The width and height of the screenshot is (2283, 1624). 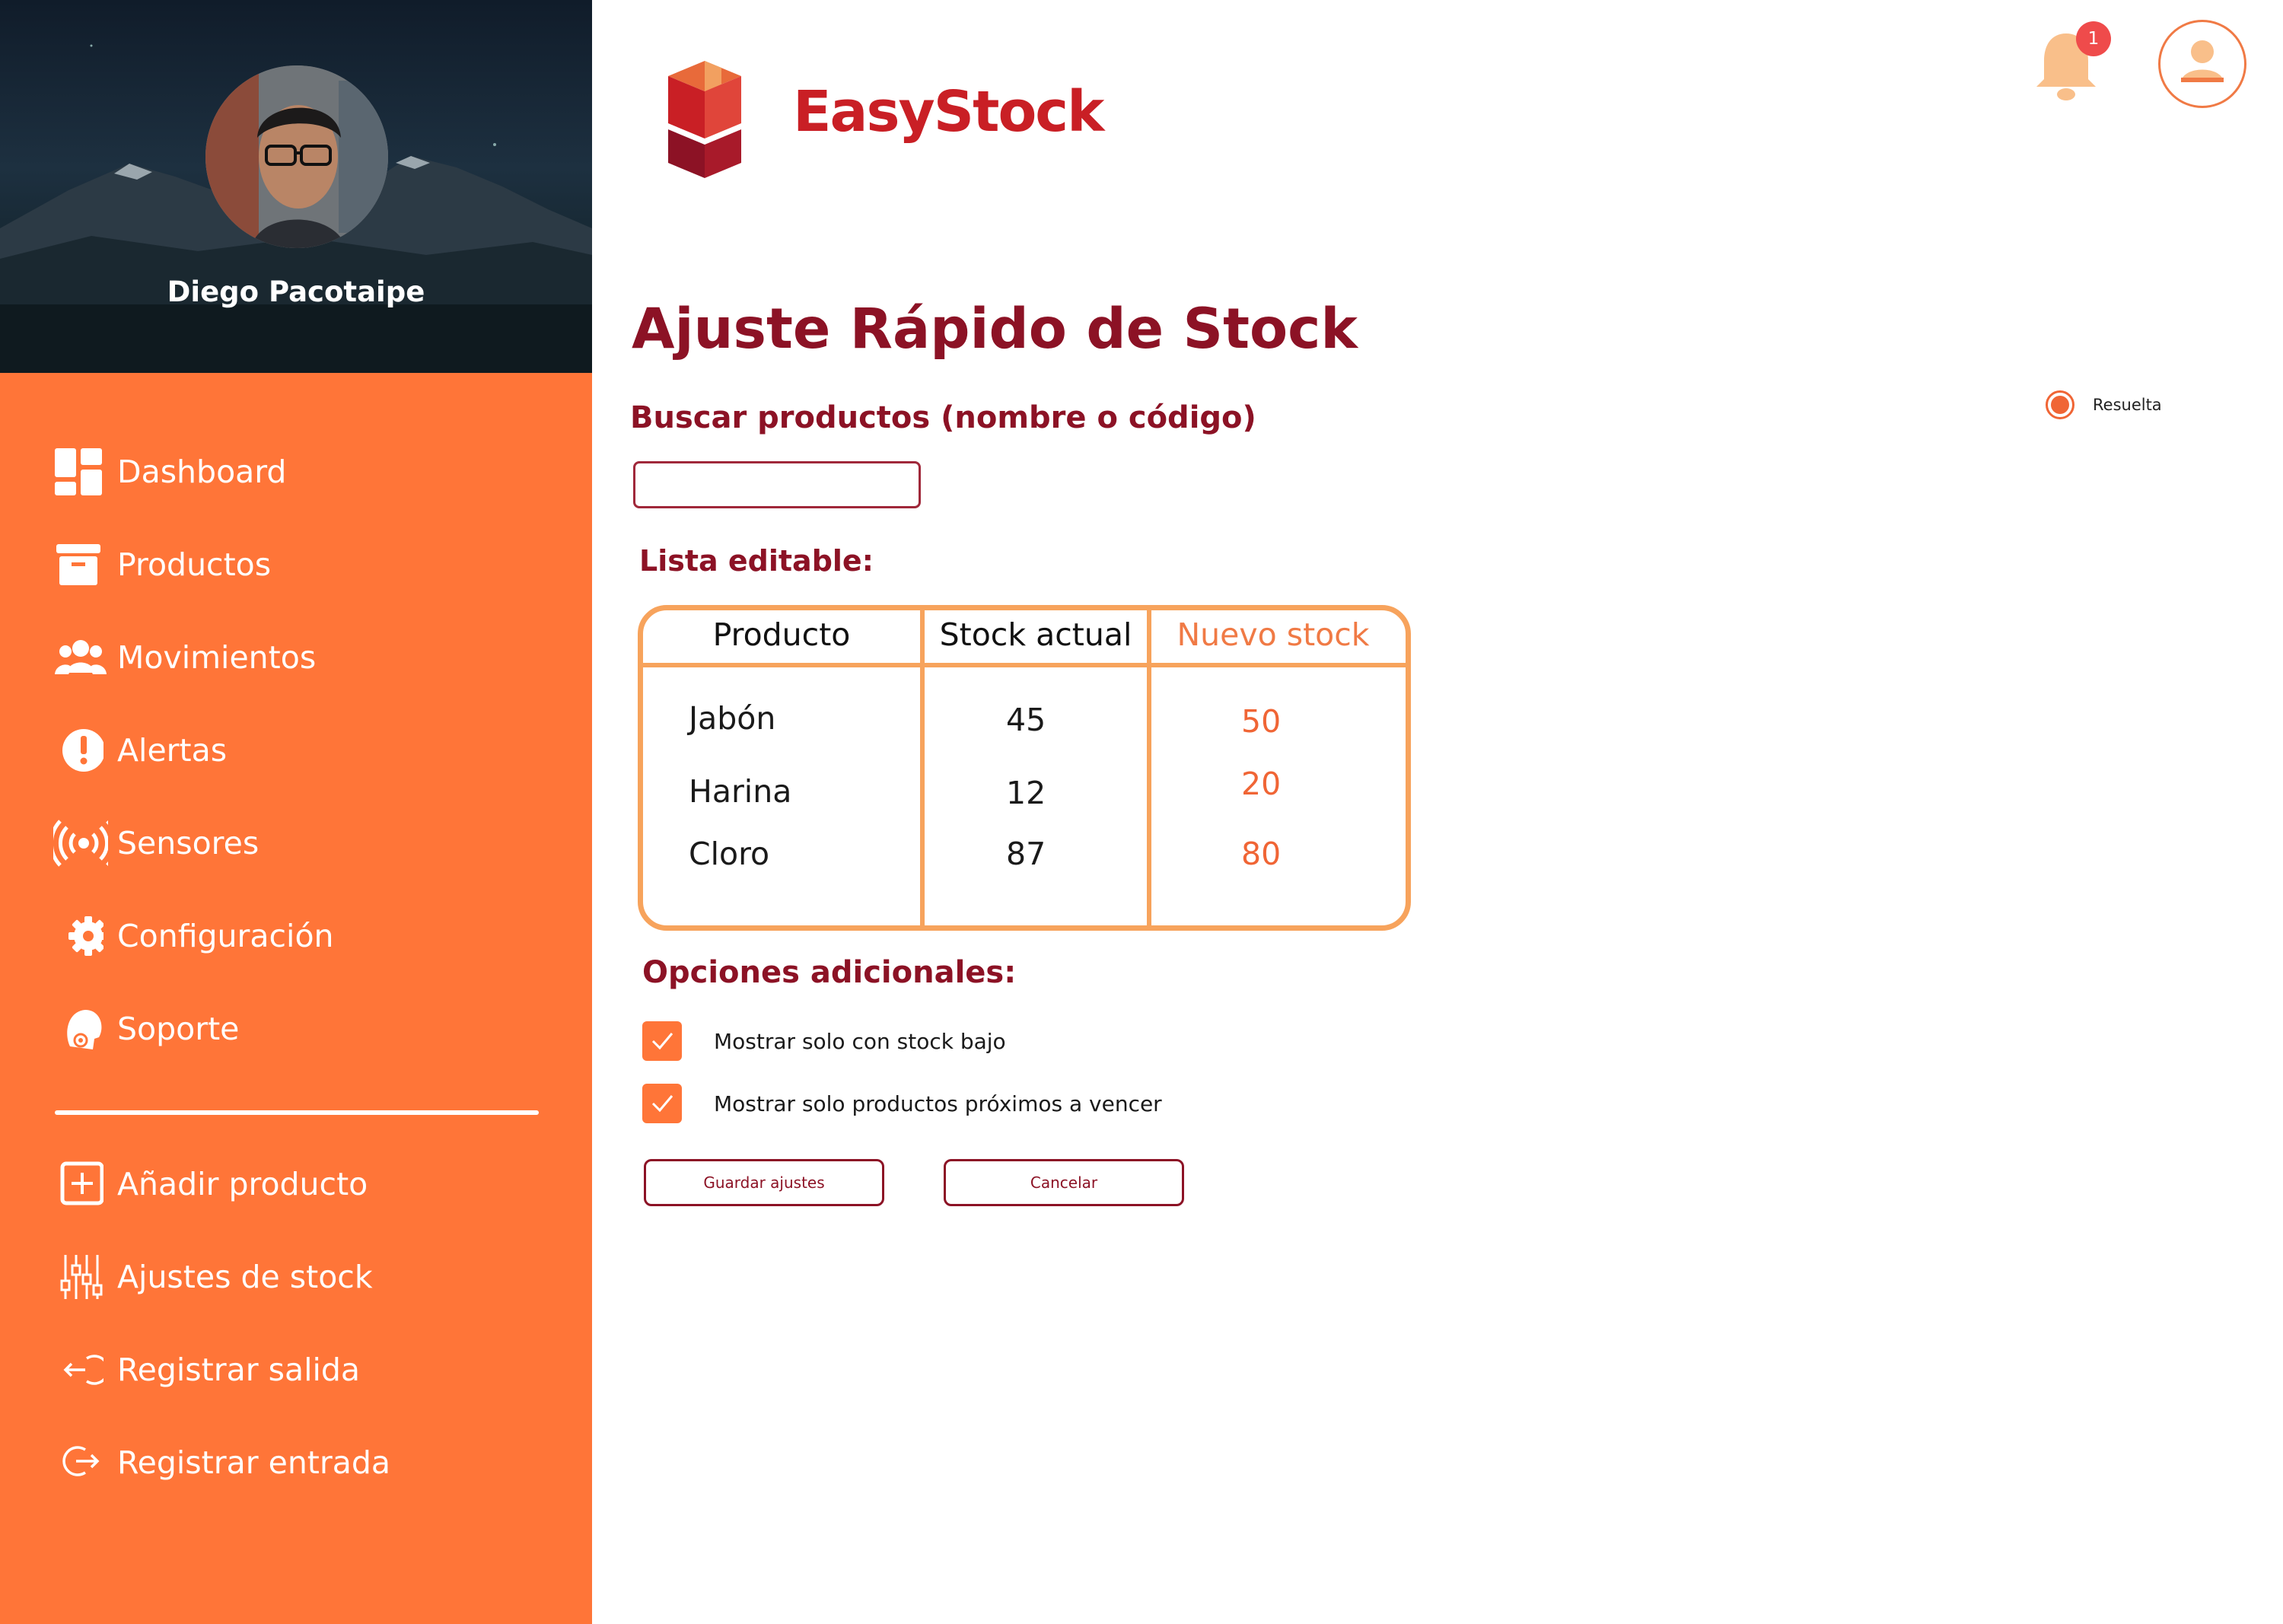 What do you see at coordinates (995, 329) in the screenshot?
I see `page-title: Ajuste Rápido de Stock` at bounding box center [995, 329].